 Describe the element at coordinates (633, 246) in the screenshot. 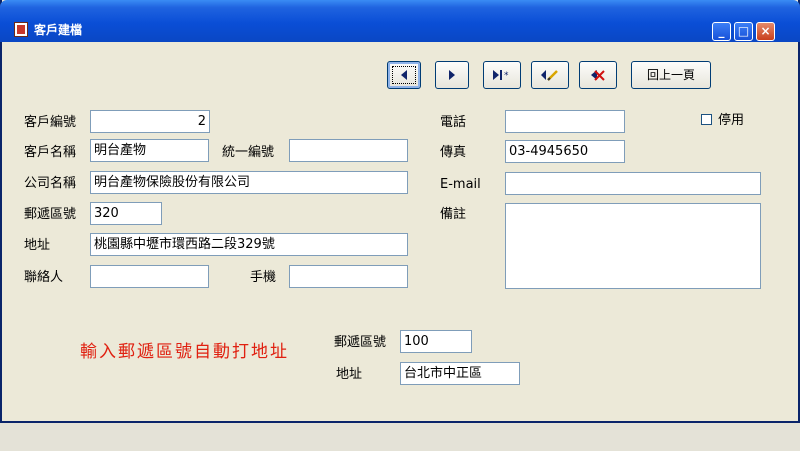

I see `remarks-field` at that location.